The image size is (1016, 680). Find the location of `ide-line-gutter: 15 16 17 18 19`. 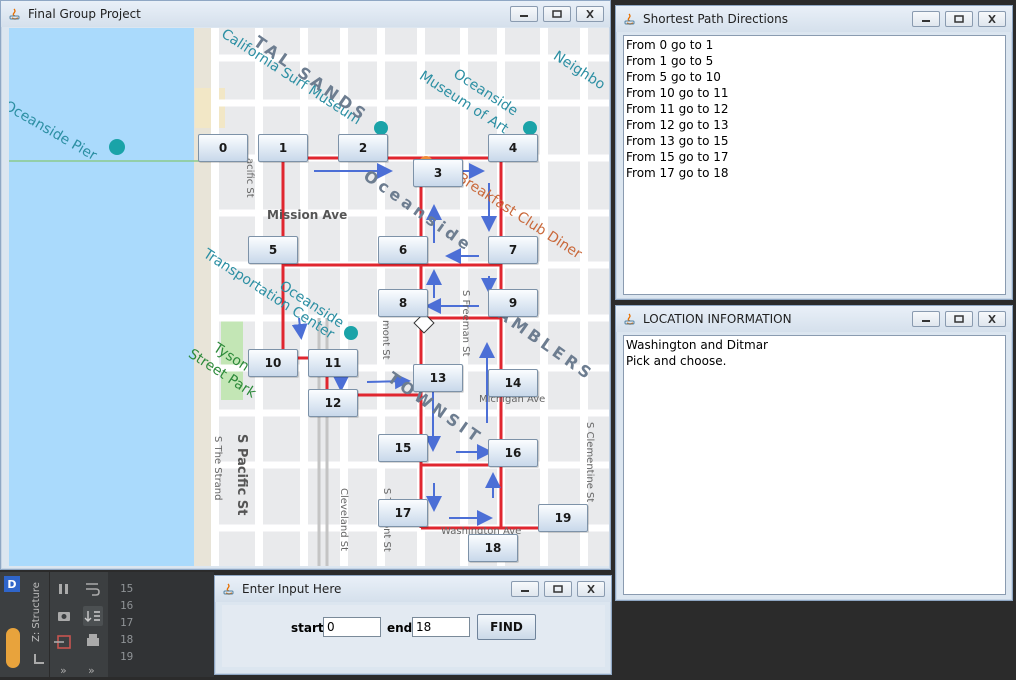

ide-line-gutter: 15 16 17 18 19 is located at coordinates (161, 624).